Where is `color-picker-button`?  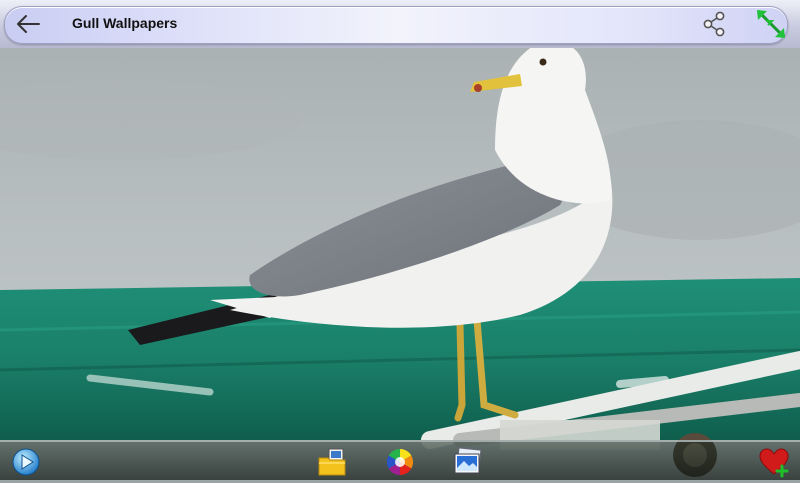
color-picker-button is located at coordinates (400, 462).